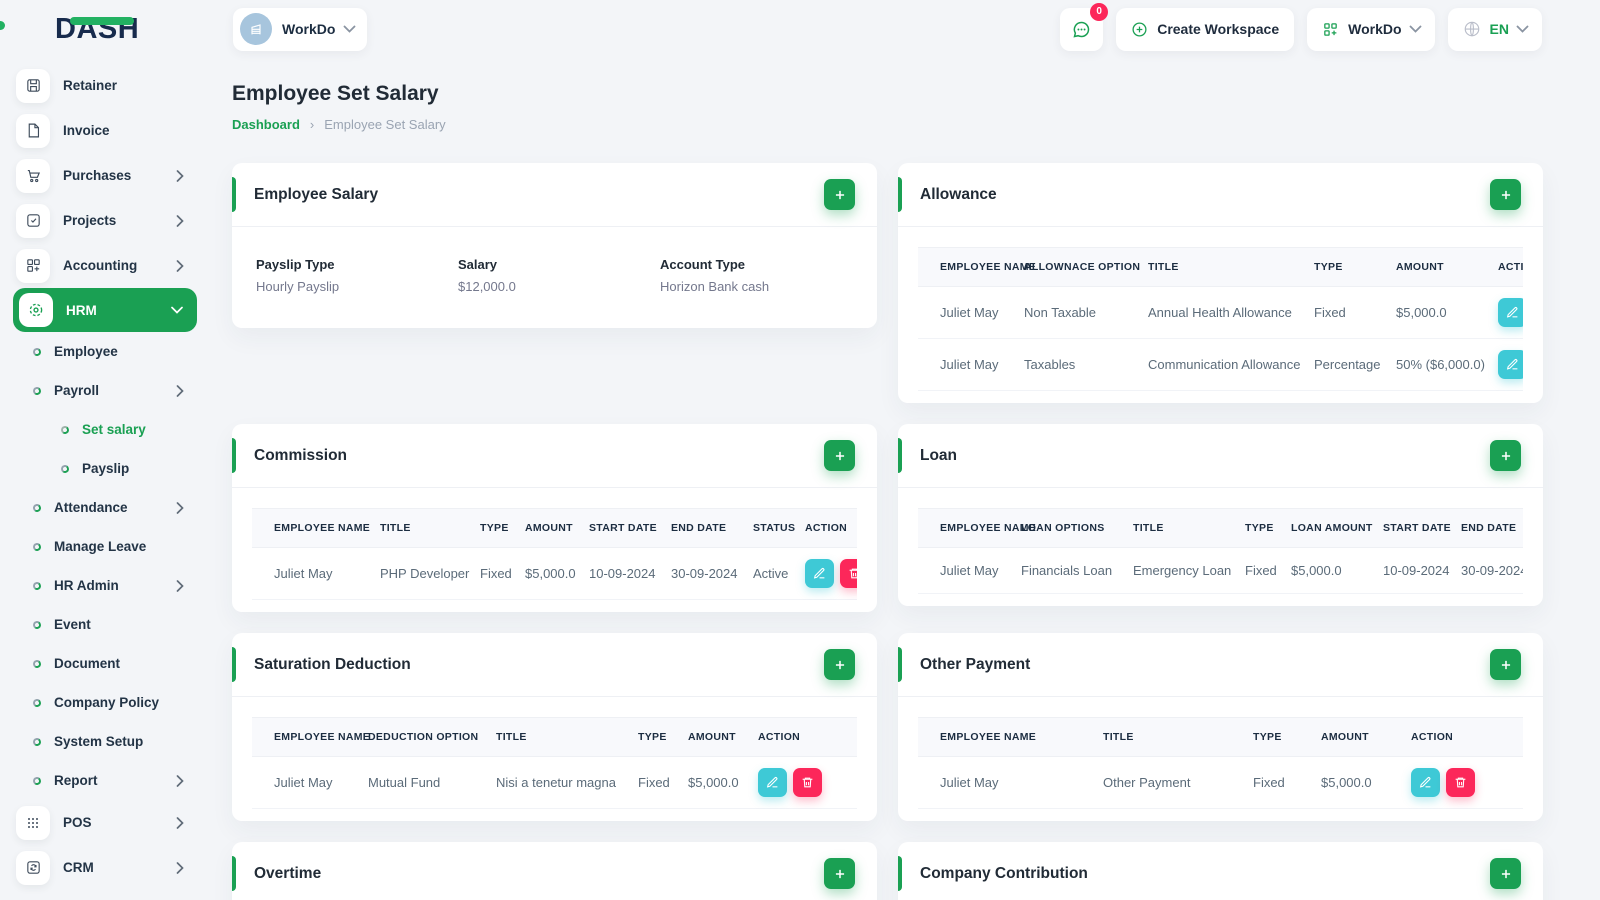 The image size is (1600, 900). I want to click on add-commission-button, so click(839, 455).